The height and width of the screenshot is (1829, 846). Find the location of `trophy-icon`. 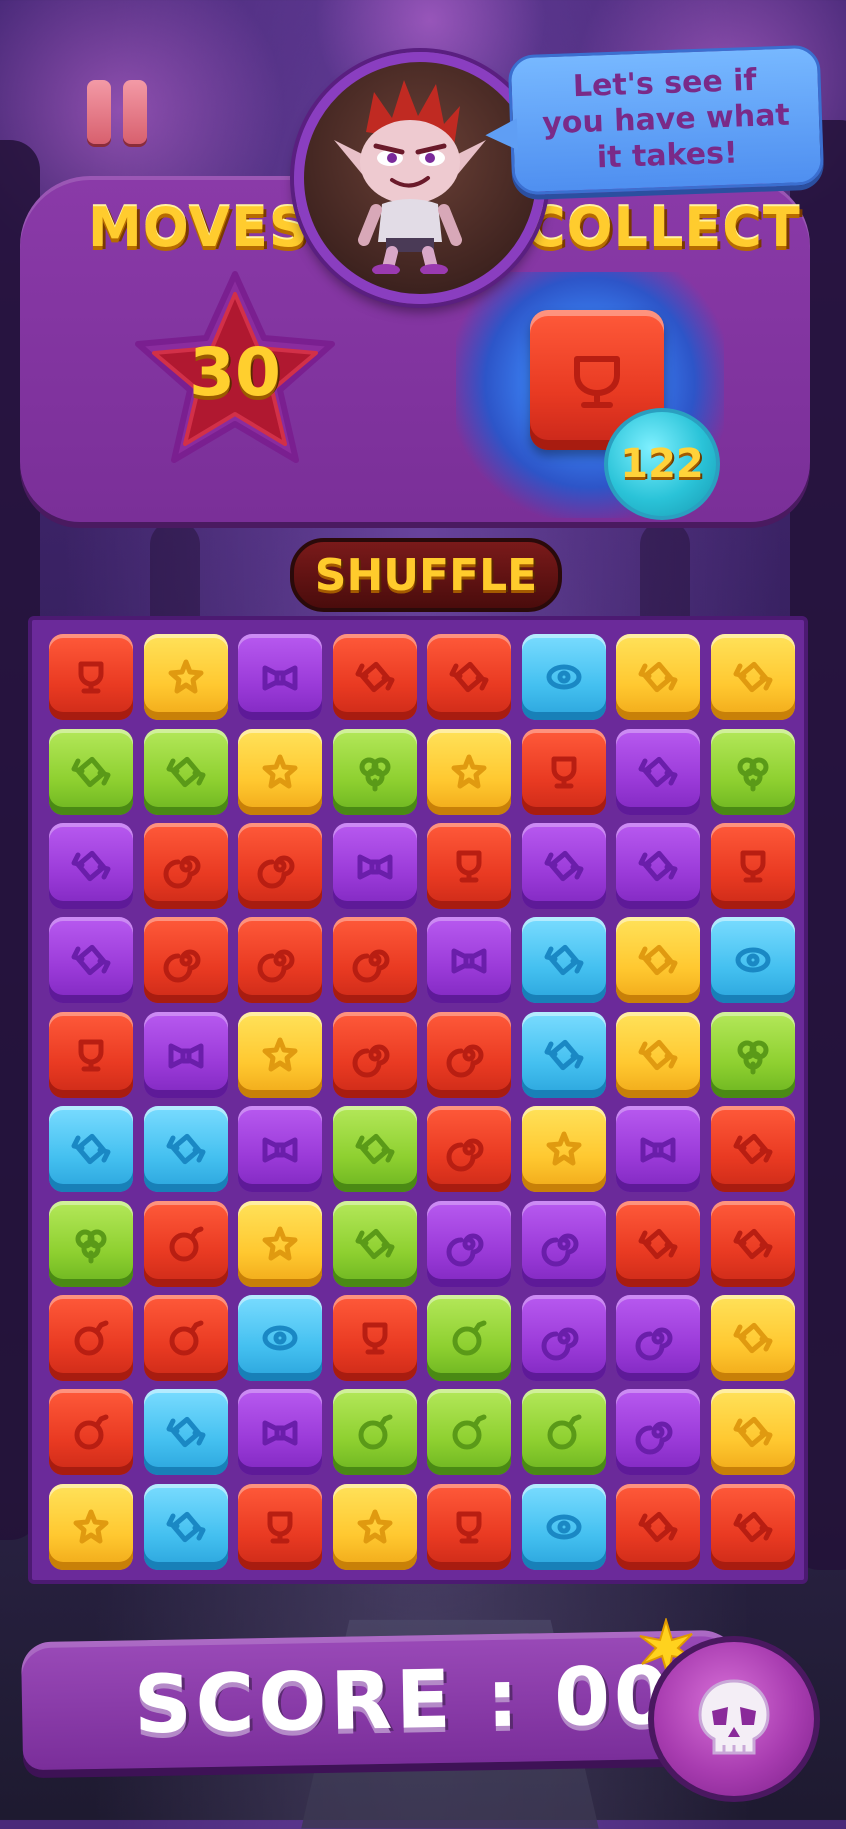

trophy-icon is located at coordinates (469, 1527).